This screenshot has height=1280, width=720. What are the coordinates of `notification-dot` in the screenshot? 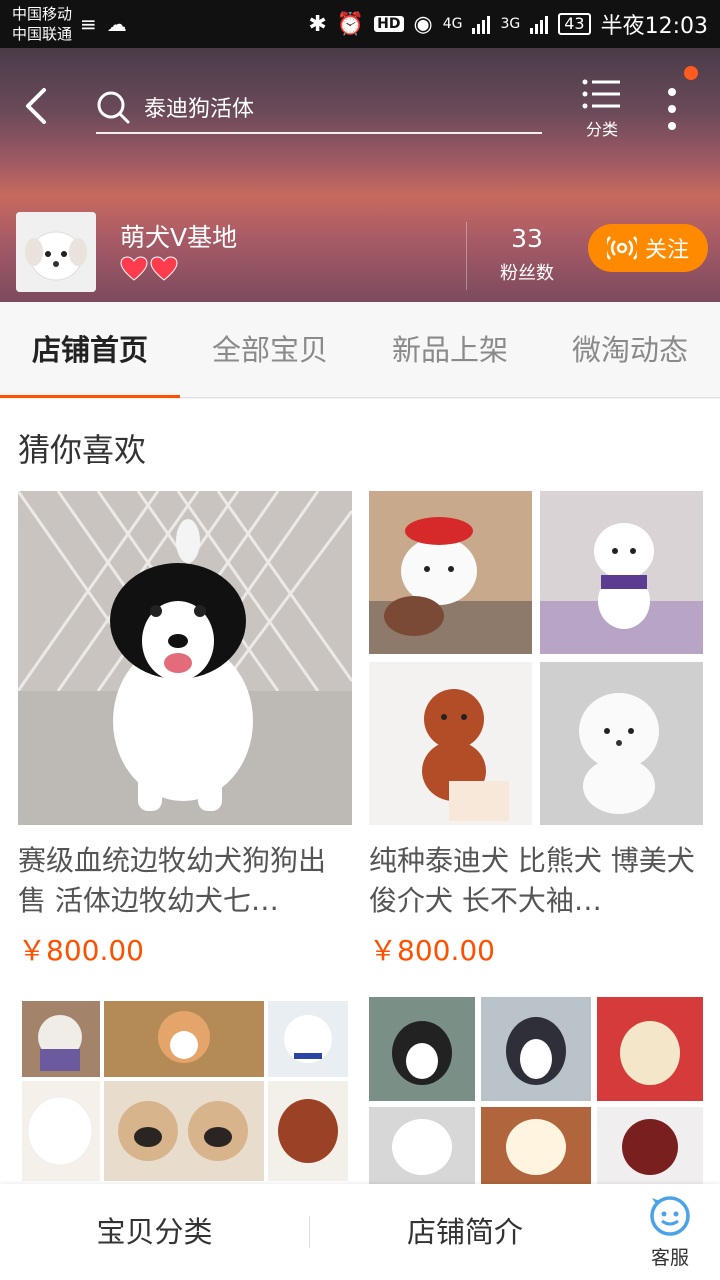 It's located at (691, 73).